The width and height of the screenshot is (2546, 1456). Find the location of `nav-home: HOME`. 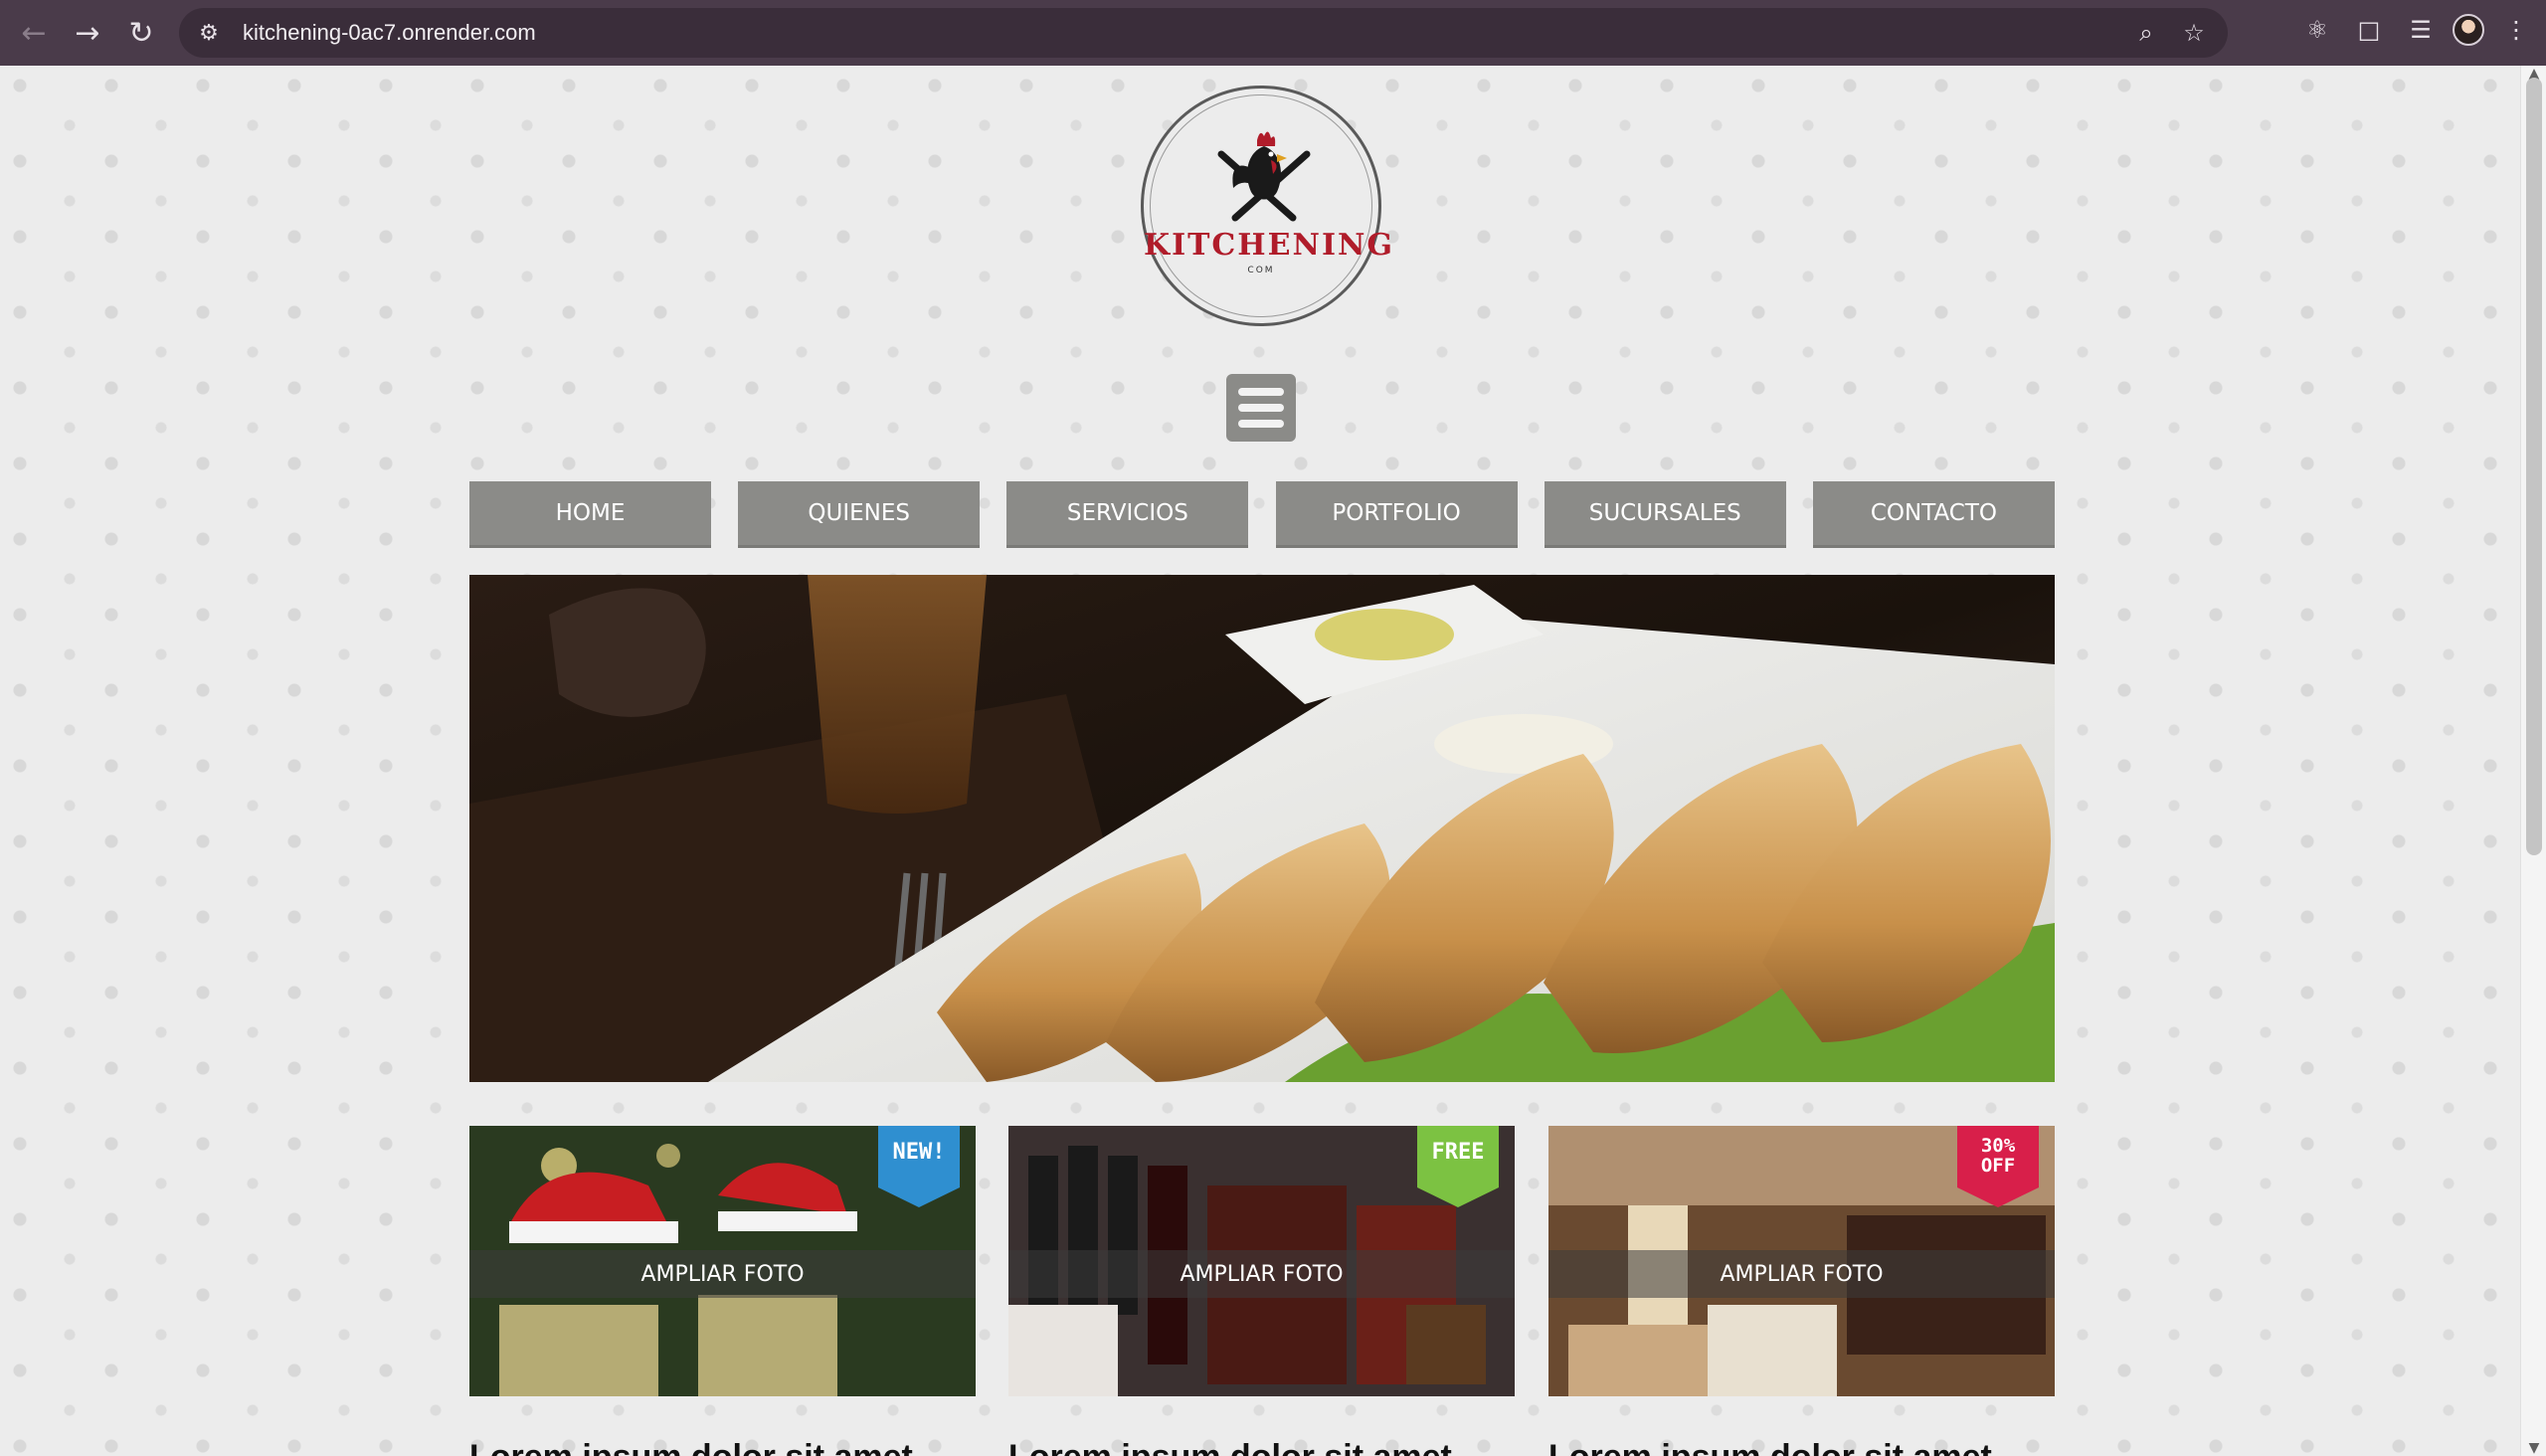

nav-home: HOME is located at coordinates (590, 514).